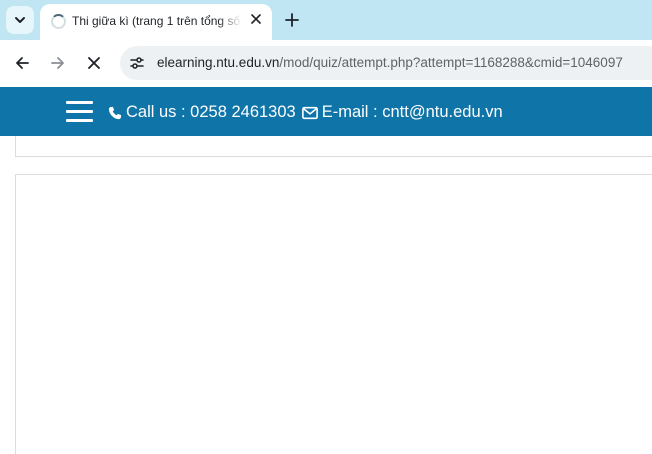  I want to click on browser-tab-active: Thi giữa kì (trang 1 trên tổng số, so click(156, 22).